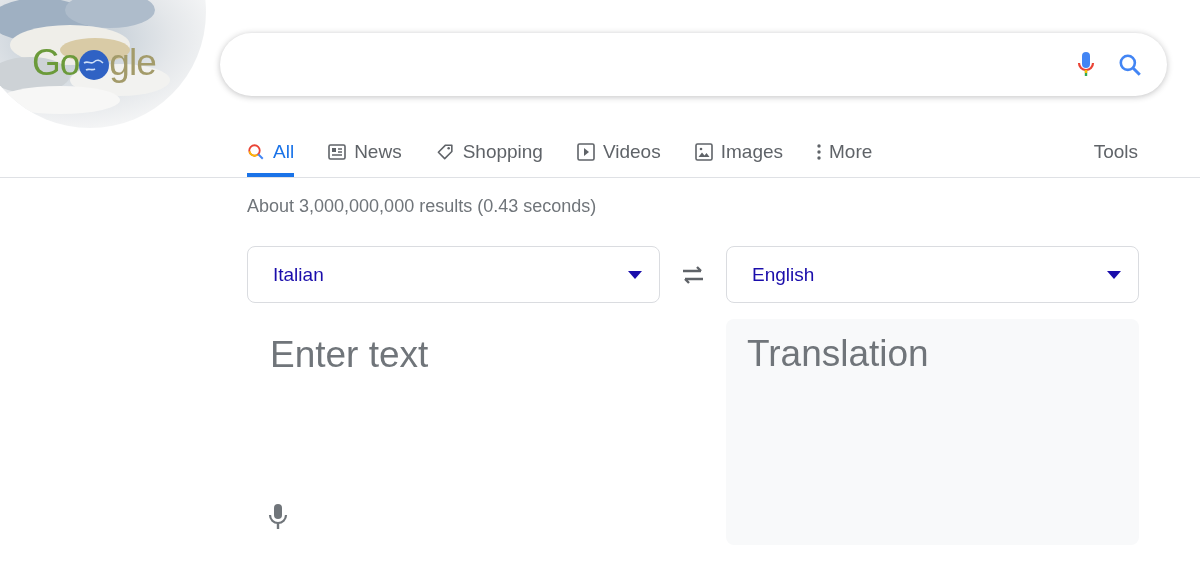 This screenshot has height=564, width=1200. Describe the element at coordinates (445, 151) in the screenshot. I see `tag-icon` at that location.